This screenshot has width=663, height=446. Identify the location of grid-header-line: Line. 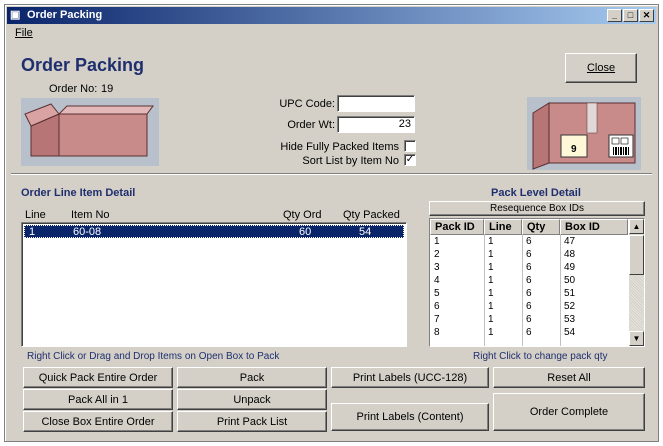
(503, 227).